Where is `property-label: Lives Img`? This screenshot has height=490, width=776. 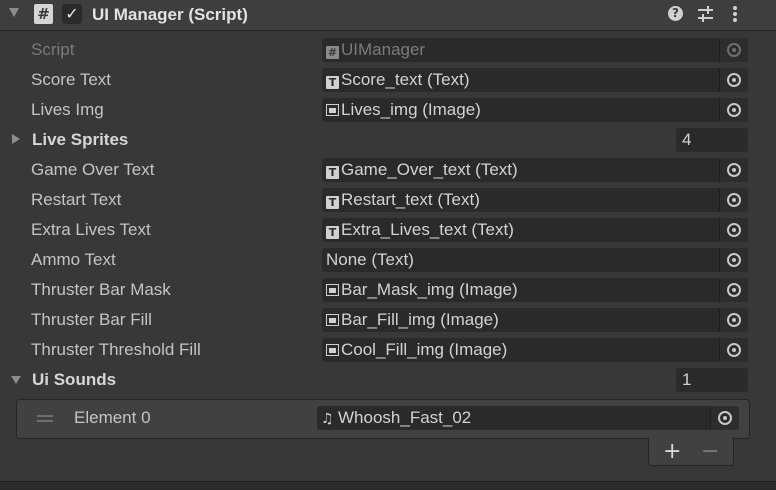
property-label: Lives Img is located at coordinates (67, 109).